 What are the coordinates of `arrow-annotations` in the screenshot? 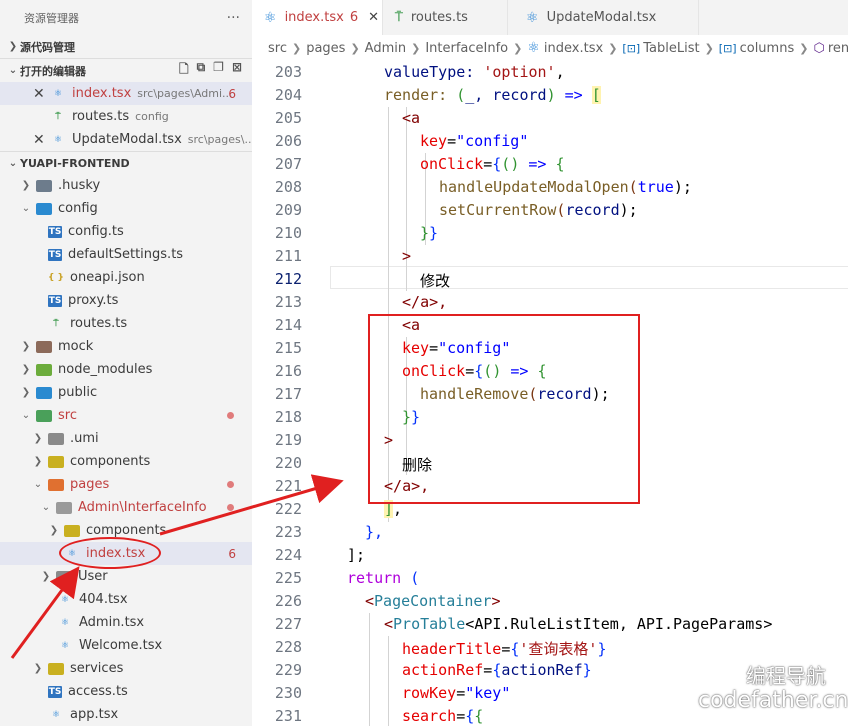 It's located at (177, 566).